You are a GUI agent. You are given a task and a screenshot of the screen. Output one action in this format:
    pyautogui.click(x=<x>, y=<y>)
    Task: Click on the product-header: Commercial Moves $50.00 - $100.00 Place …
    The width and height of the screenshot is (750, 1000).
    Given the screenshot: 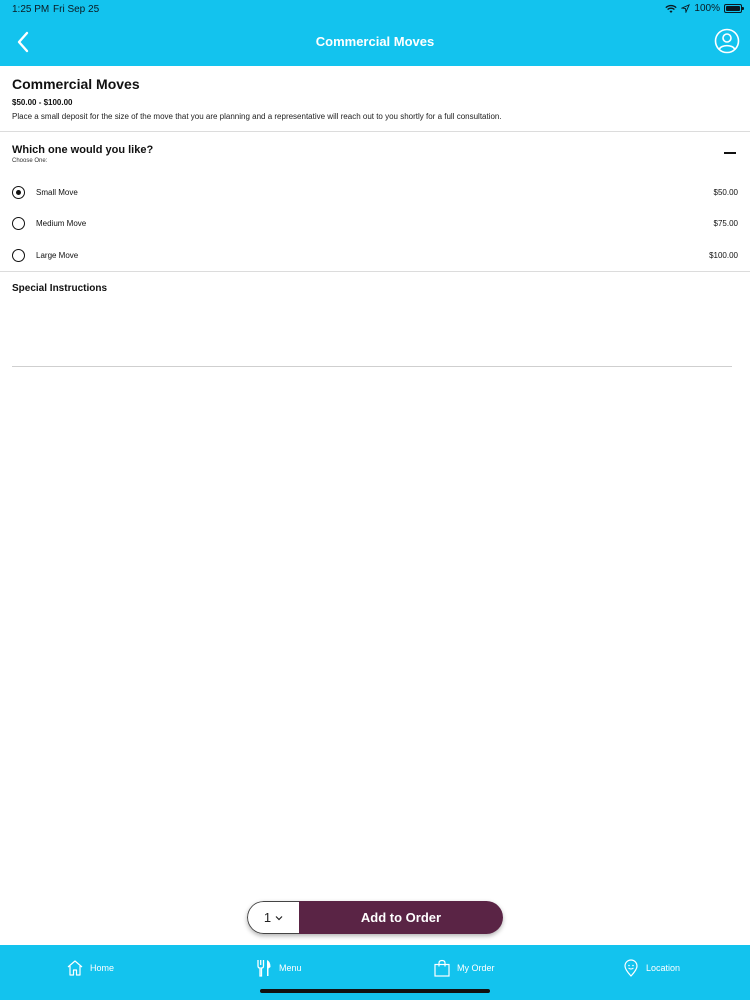 What is the action you would take?
    pyautogui.click(x=375, y=98)
    